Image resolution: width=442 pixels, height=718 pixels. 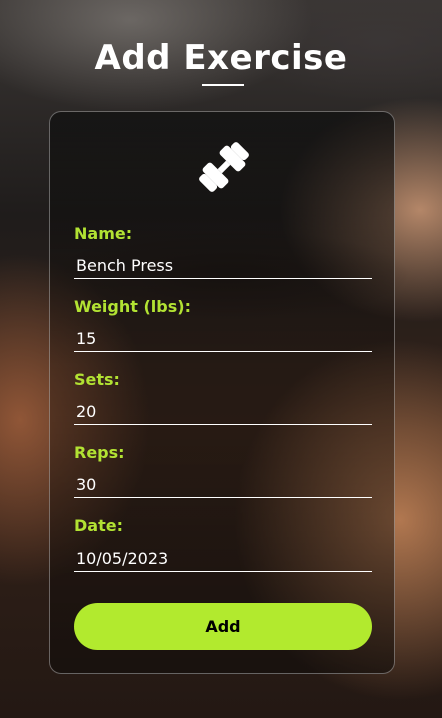 What do you see at coordinates (97, 379) in the screenshot?
I see `sets-label: Sets:` at bounding box center [97, 379].